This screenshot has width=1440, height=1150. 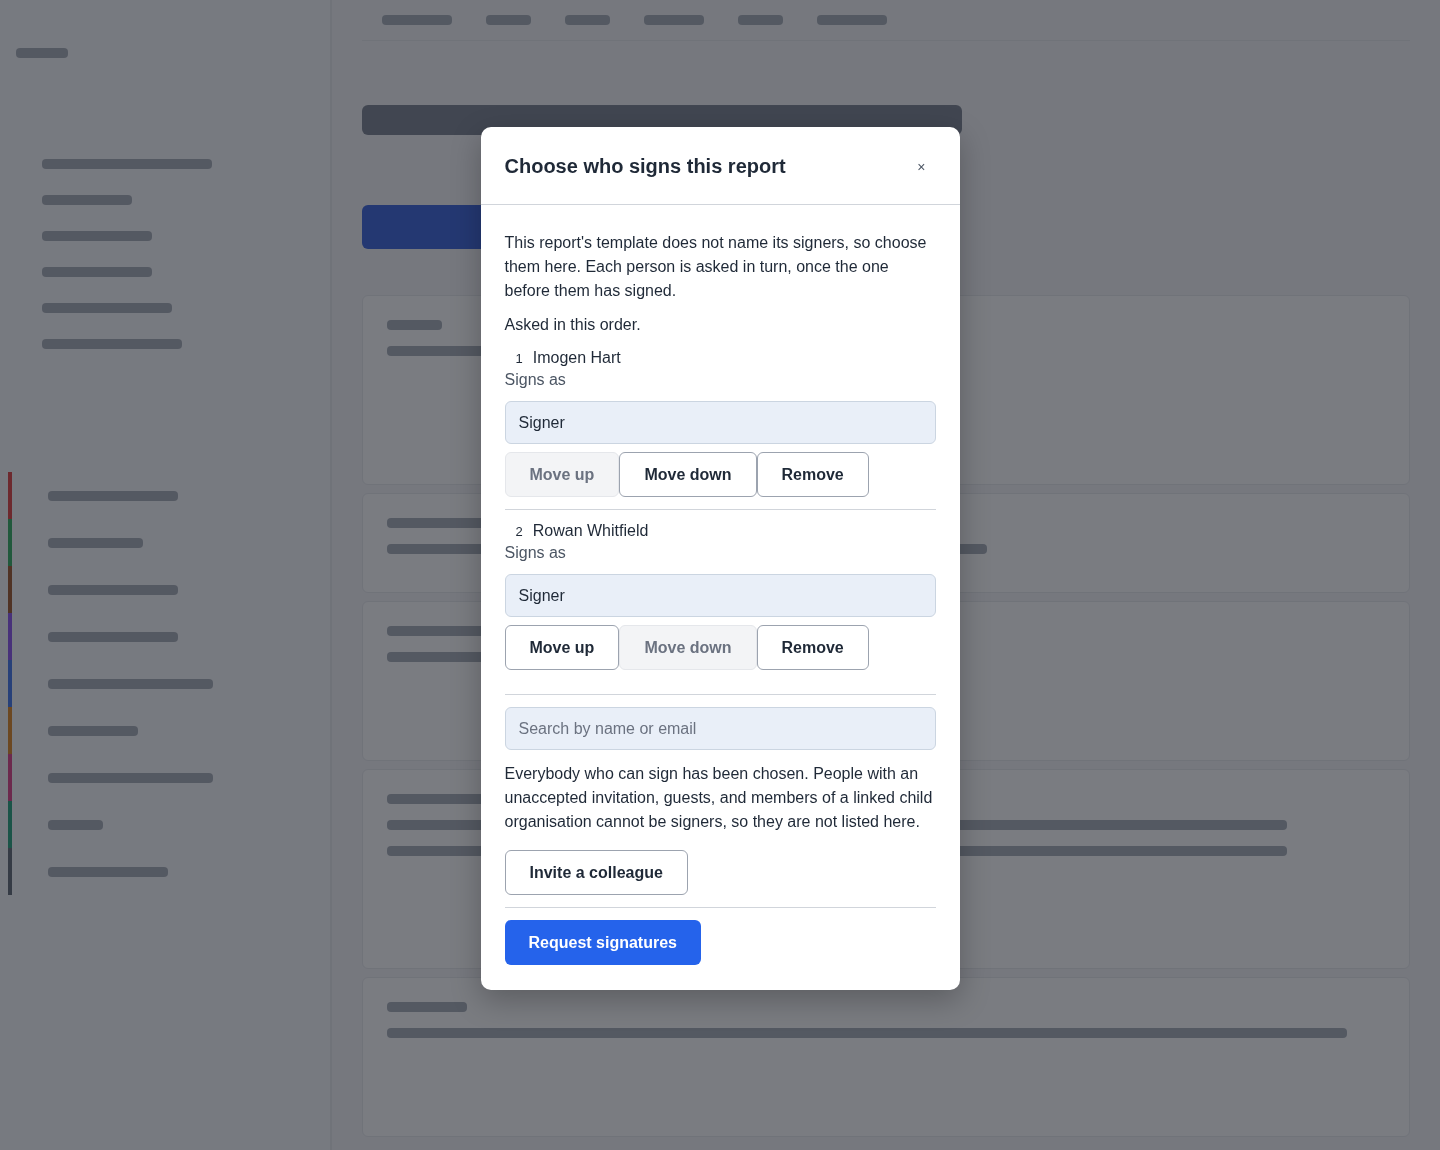 What do you see at coordinates (719, 798) in the screenshot?
I see `note-text: Everybody who can sign has been chosen. People with an unaccepted invitation, guests, and members of a linked child organisation cannot be signers, so they are not listed here.` at bounding box center [719, 798].